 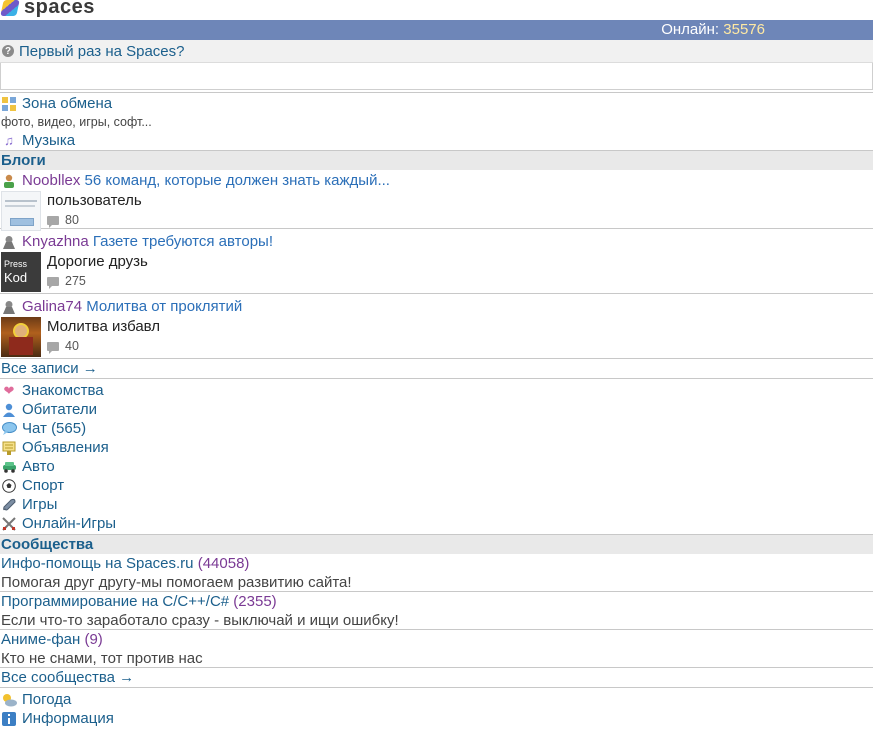 I want to click on community-count: (9), so click(x=93, y=639).